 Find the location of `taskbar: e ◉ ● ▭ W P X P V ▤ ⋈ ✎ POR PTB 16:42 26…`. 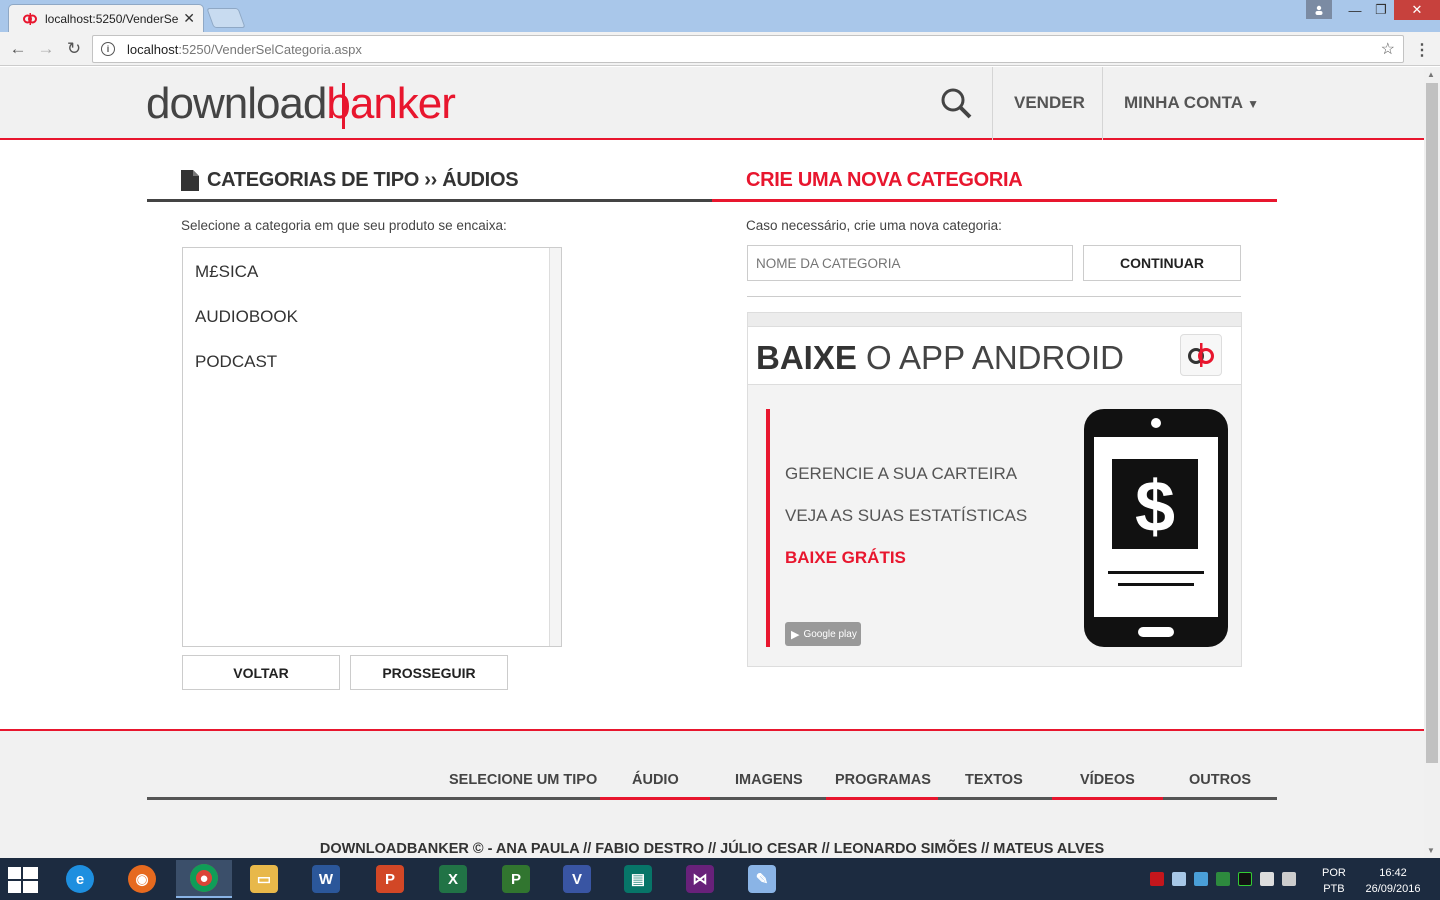

taskbar: e ◉ ● ▭ W P X P V ▤ ⋈ ✎ POR PTB 16:42 26… is located at coordinates (720, 879).